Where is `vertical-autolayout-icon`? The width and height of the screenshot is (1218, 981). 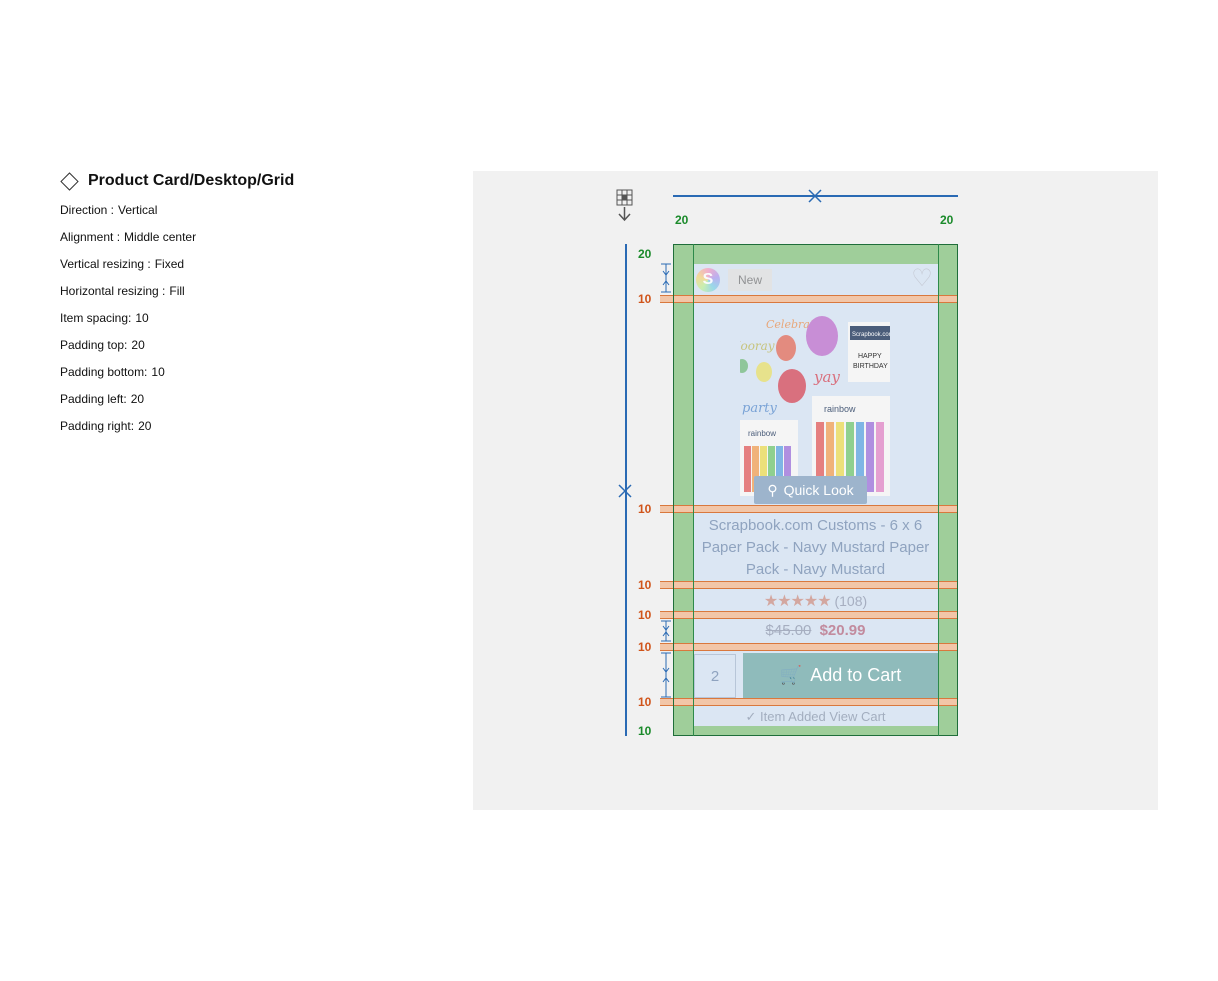 vertical-autolayout-icon is located at coordinates (624, 205).